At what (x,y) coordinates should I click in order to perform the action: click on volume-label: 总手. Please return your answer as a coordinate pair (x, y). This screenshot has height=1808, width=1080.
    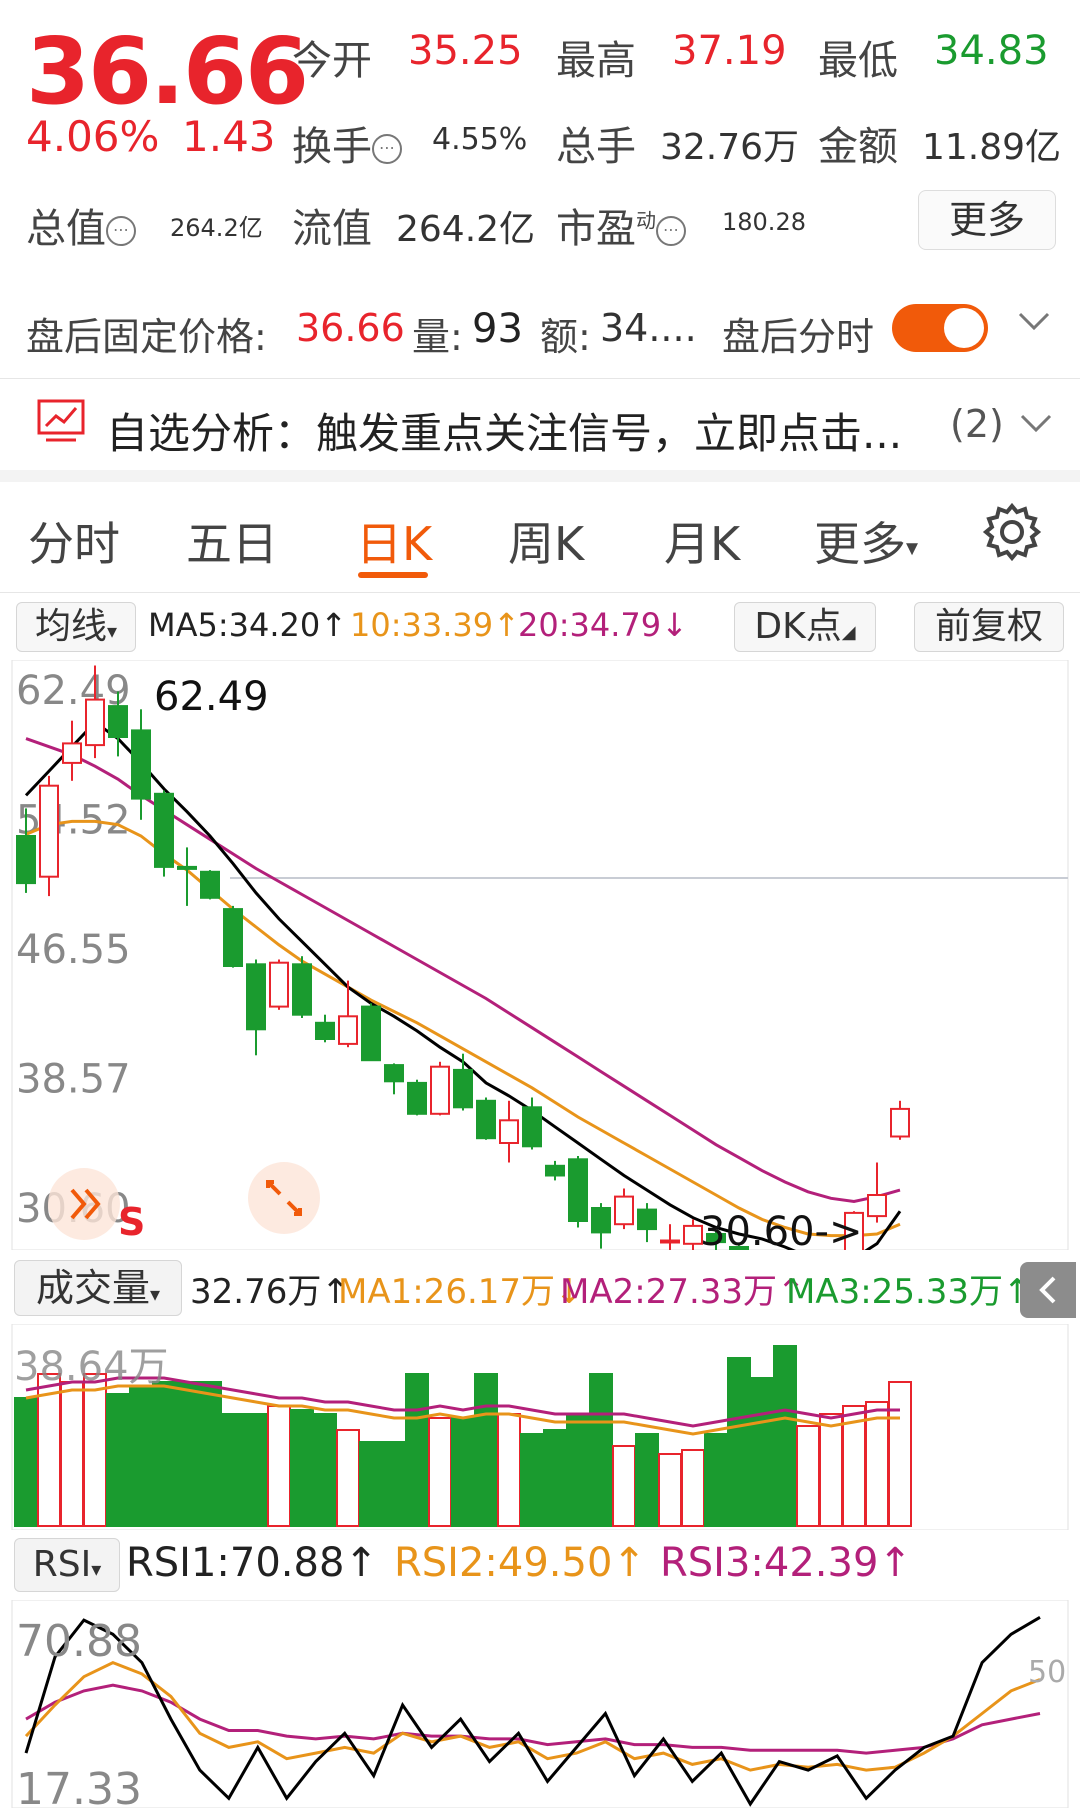
    Looking at the image, I should click on (596, 147).